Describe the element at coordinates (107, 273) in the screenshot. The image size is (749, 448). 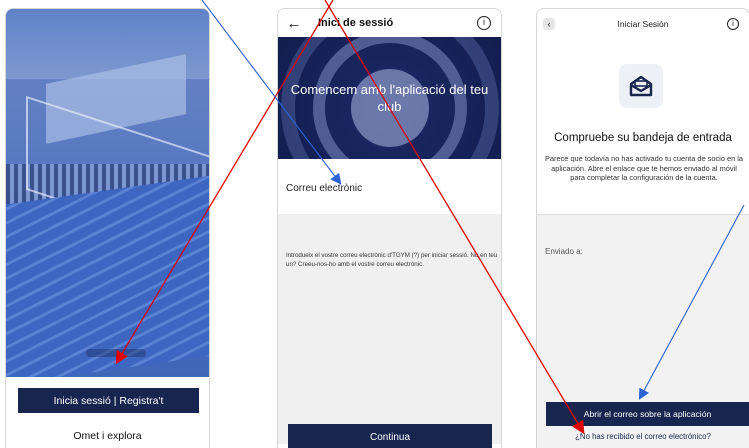
I see `pool-water` at that location.